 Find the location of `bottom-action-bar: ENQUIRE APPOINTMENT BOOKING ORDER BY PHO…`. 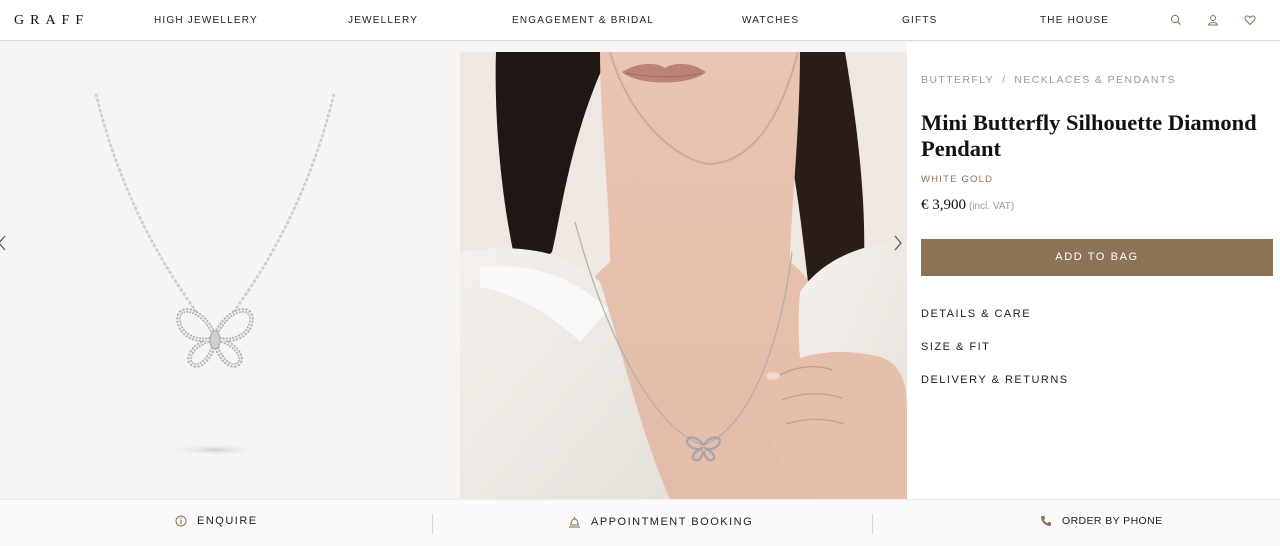

bottom-action-bar: ENQUIRE APPOINTMENT BOOKING ORDER BY PHO… is located at coordinates (640, 522).